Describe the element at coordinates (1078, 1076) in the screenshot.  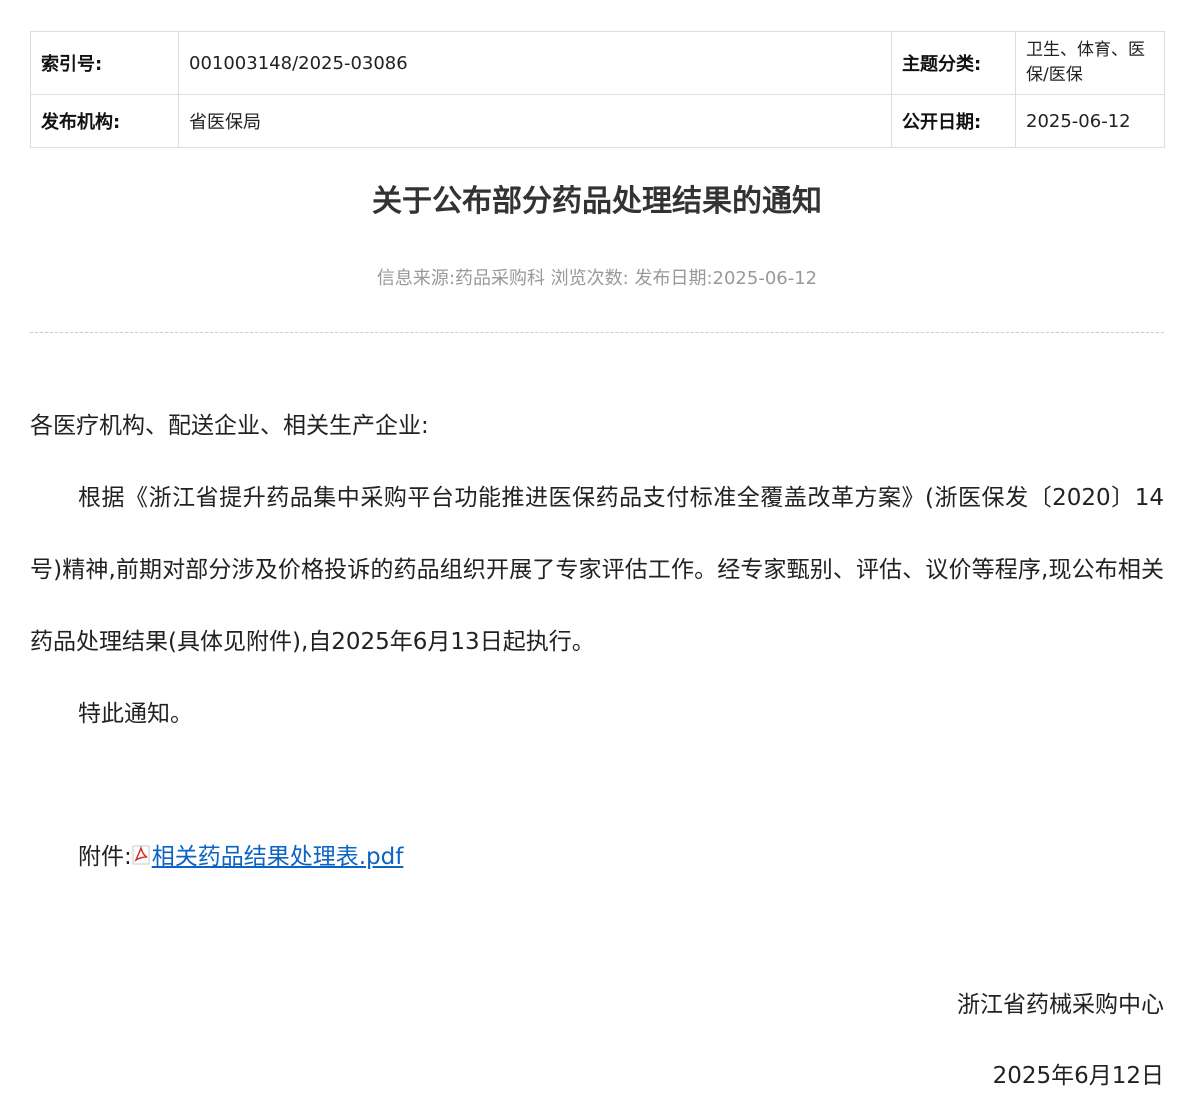
I see `signature-date: 2025年6月12日` at that location.